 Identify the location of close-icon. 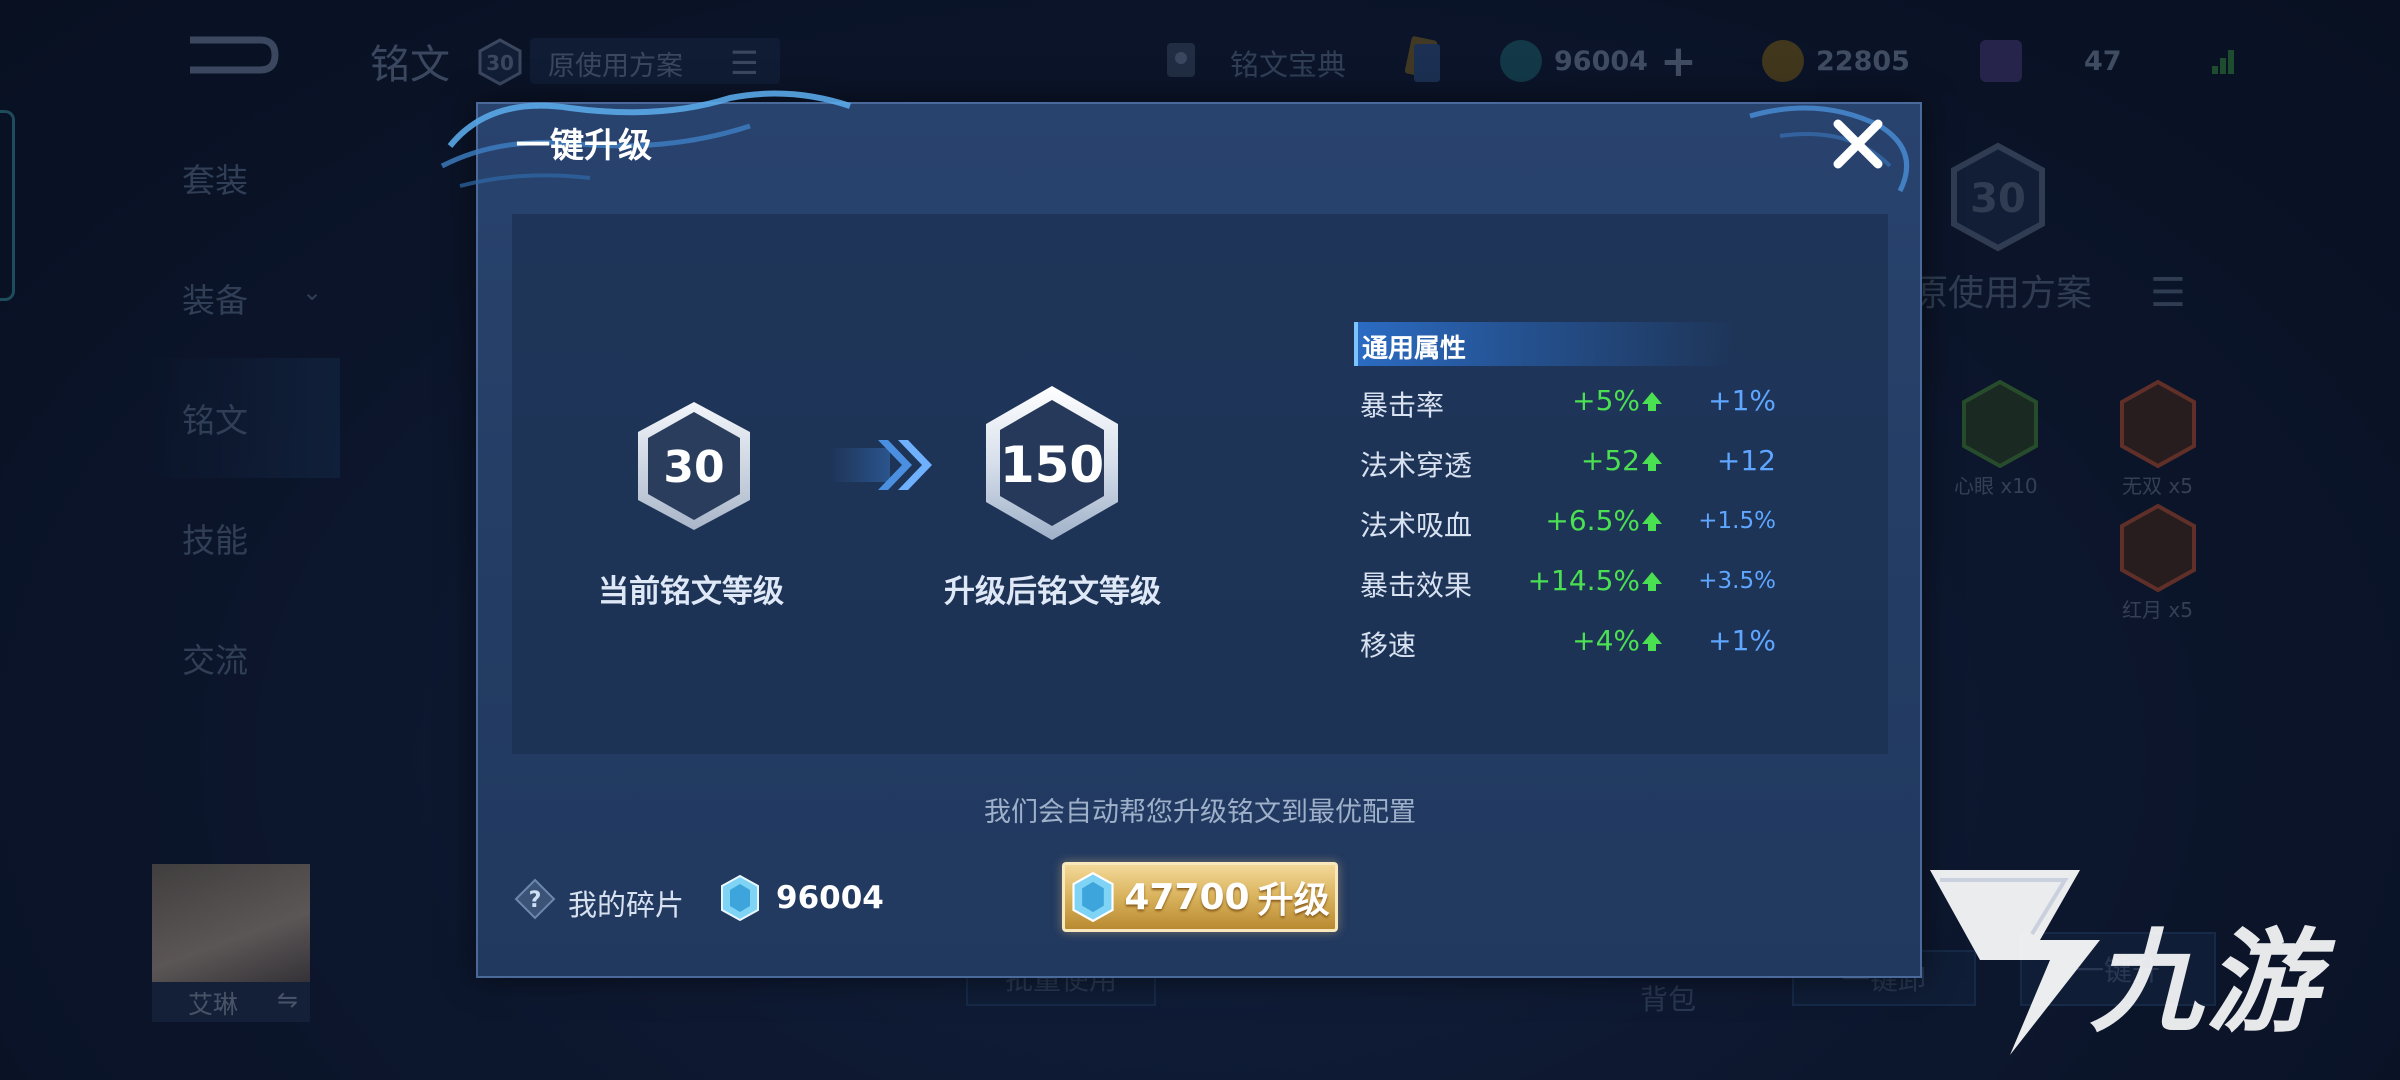
(1858, 144).